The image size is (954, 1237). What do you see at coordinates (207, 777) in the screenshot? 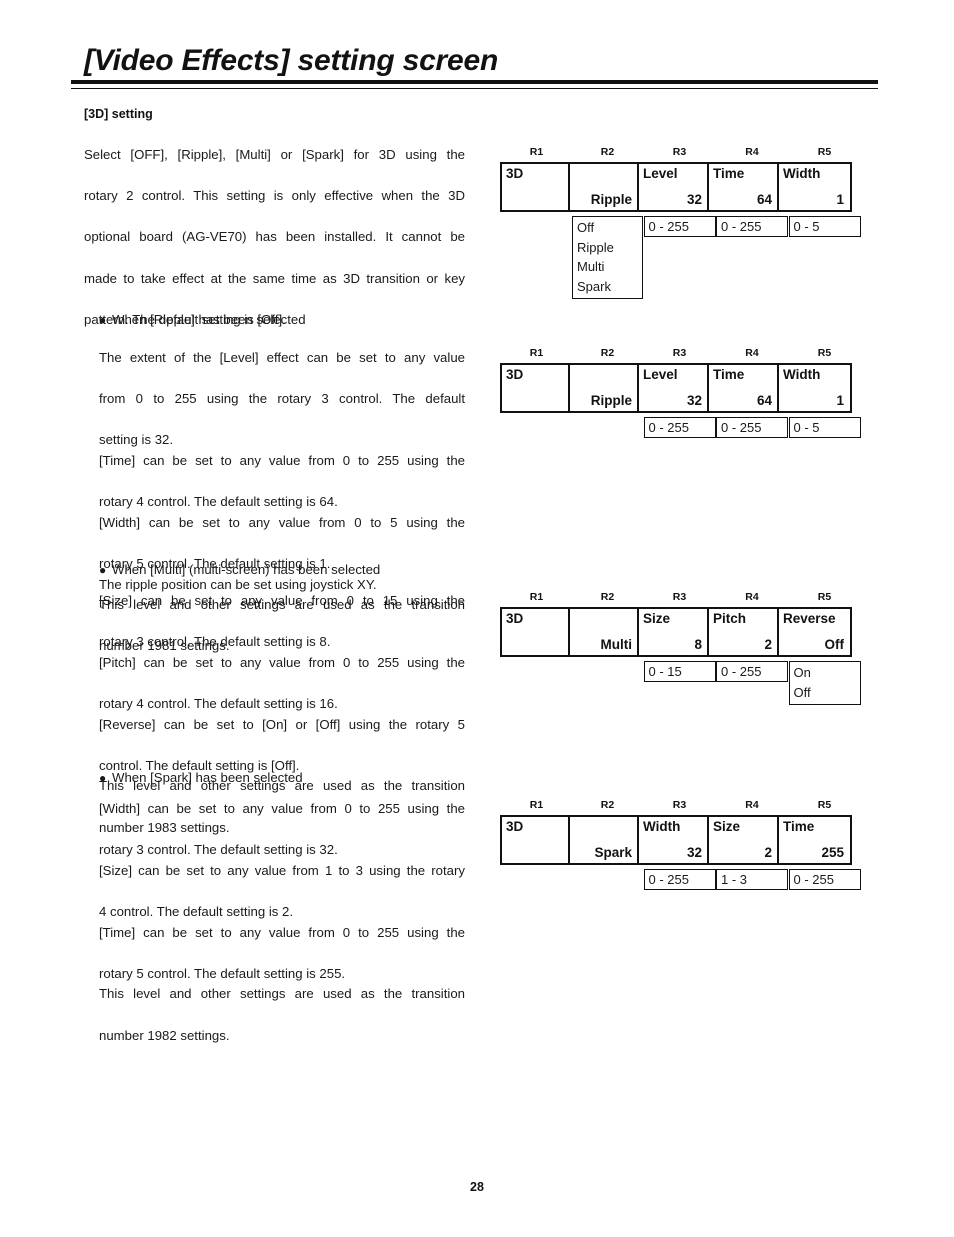
I see `section-bullet-label: When [Spark] has been selected` at bounding box center [207, 777].